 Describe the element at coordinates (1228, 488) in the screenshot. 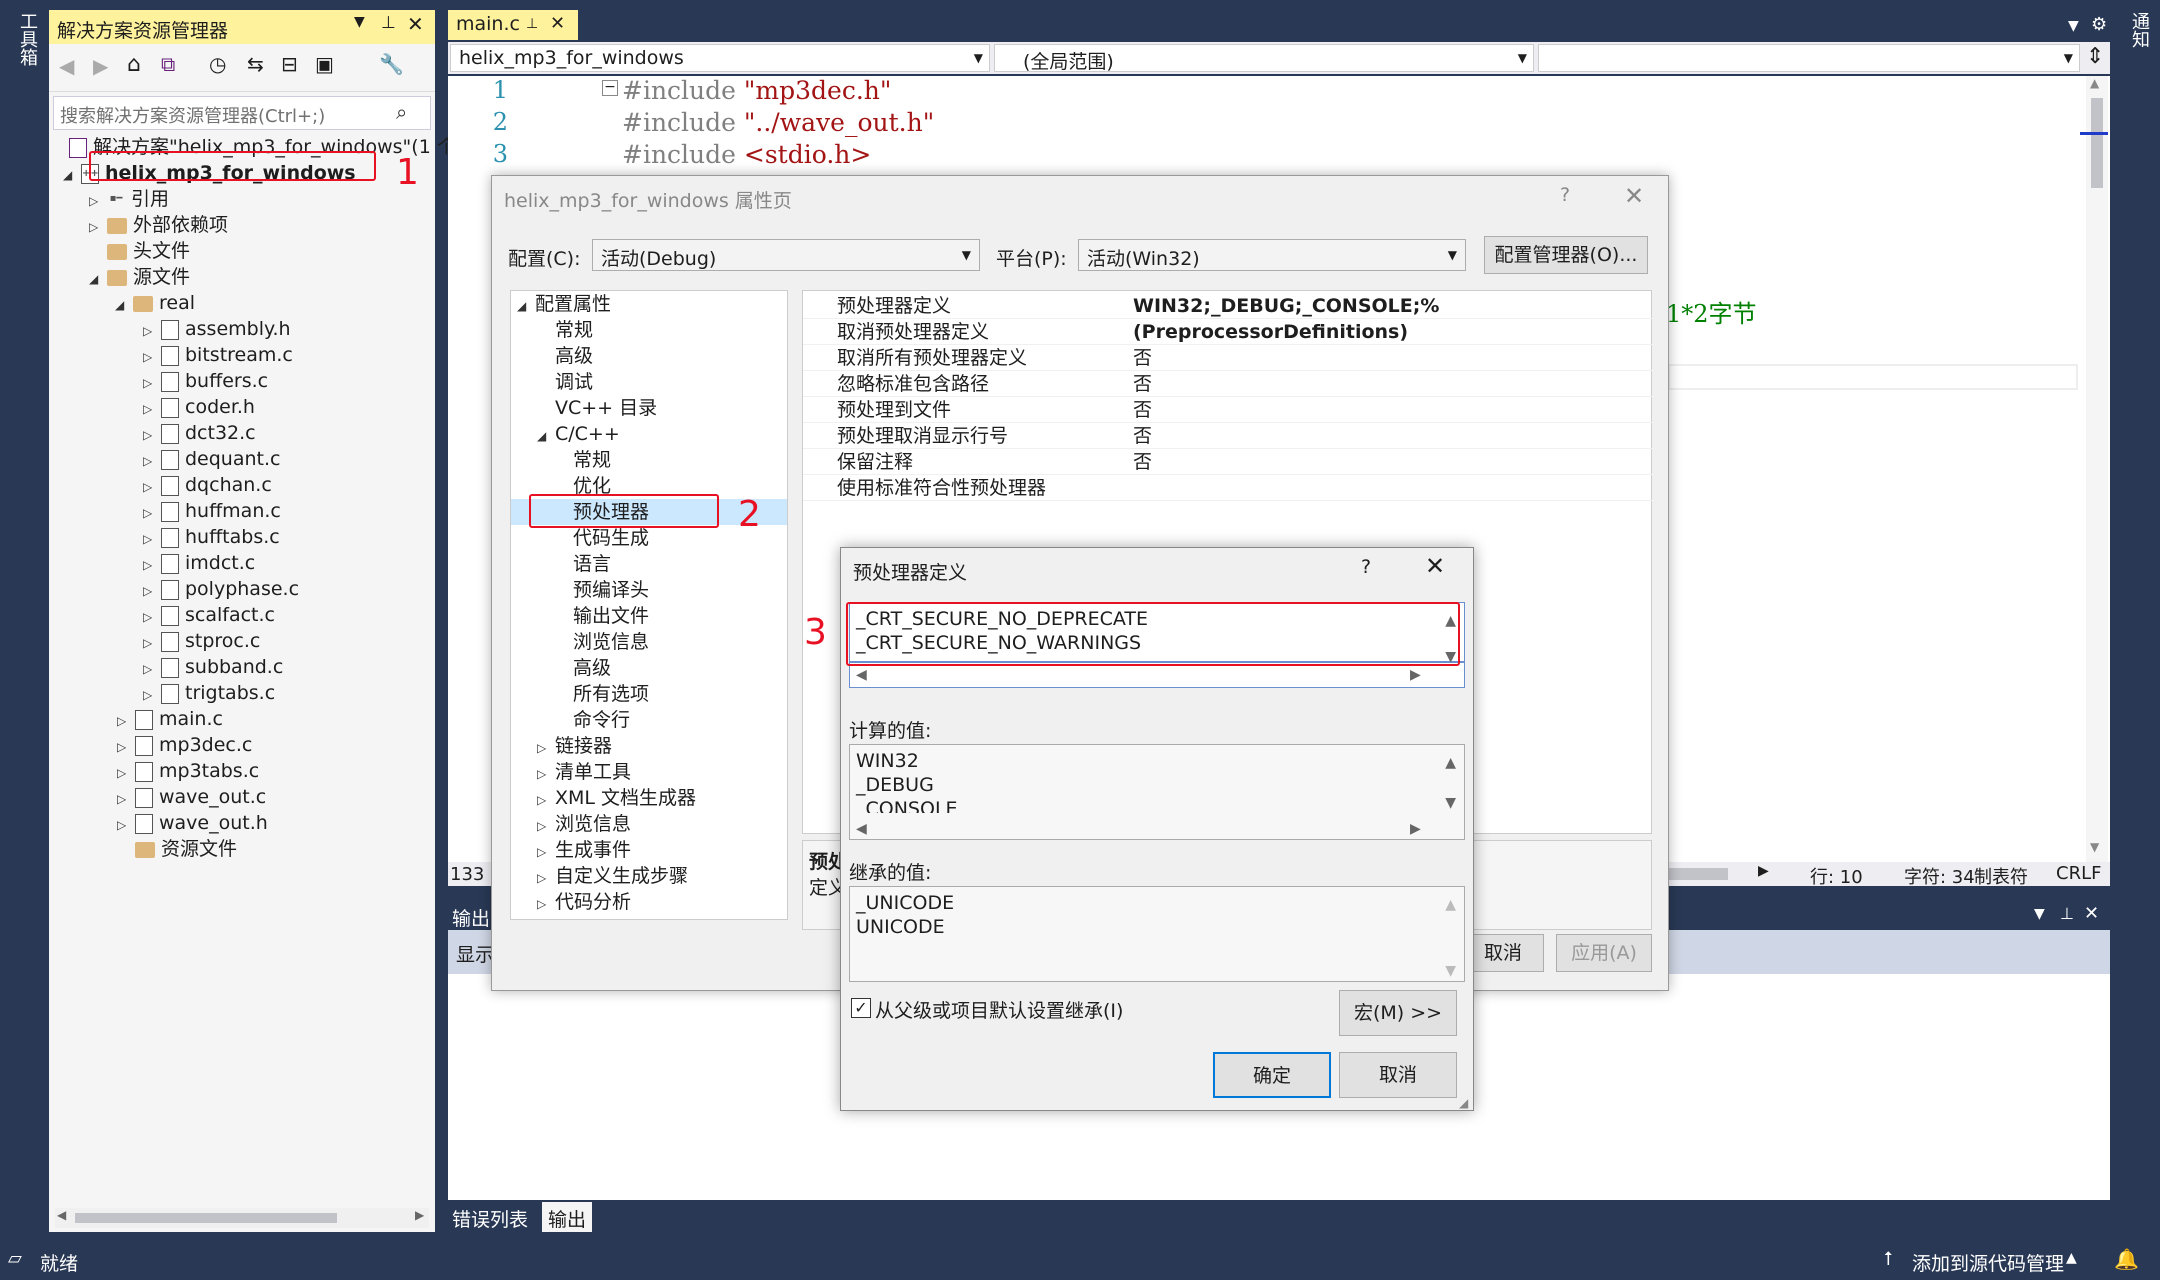

I see `property-row: 使用标准符合性预处理器` at that location.